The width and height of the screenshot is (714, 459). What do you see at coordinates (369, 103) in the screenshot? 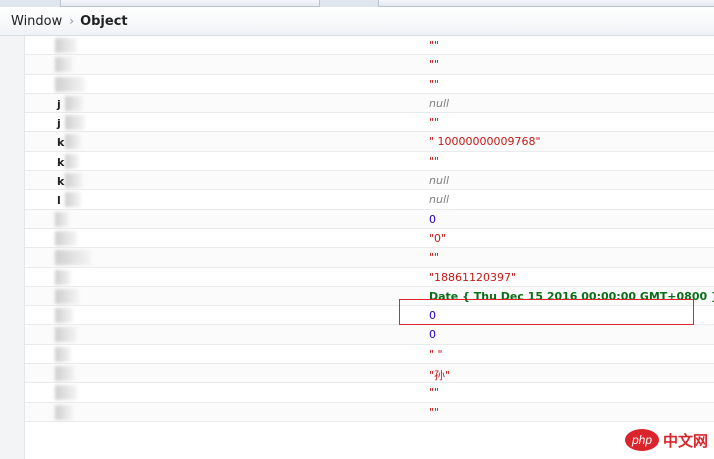
I see `table-row: j null` at bounding box center [369, 103].